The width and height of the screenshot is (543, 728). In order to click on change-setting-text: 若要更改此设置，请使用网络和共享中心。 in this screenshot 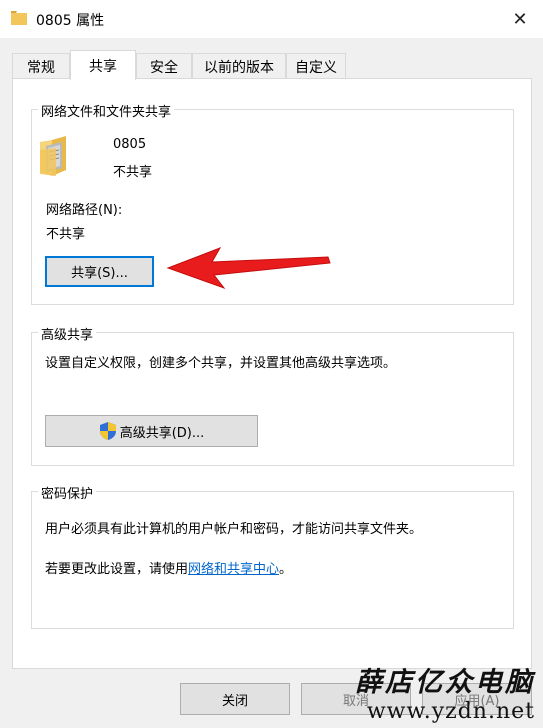, I will do `click(168, 567)`.